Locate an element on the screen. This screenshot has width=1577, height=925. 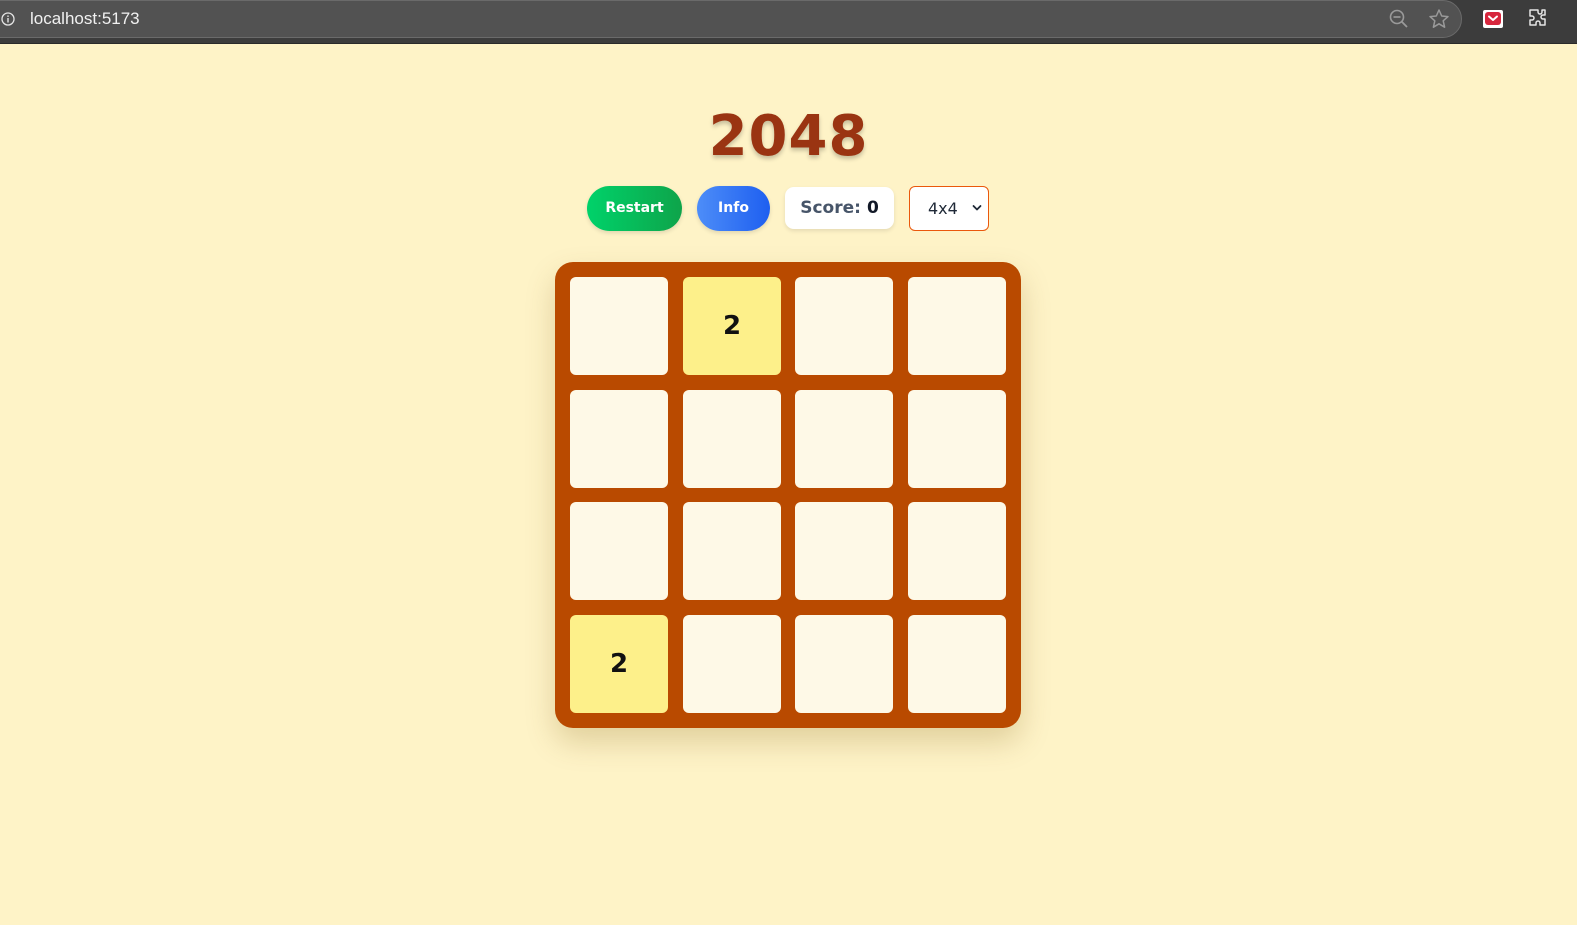
info-button: Info is located at coordinates (733, 208).